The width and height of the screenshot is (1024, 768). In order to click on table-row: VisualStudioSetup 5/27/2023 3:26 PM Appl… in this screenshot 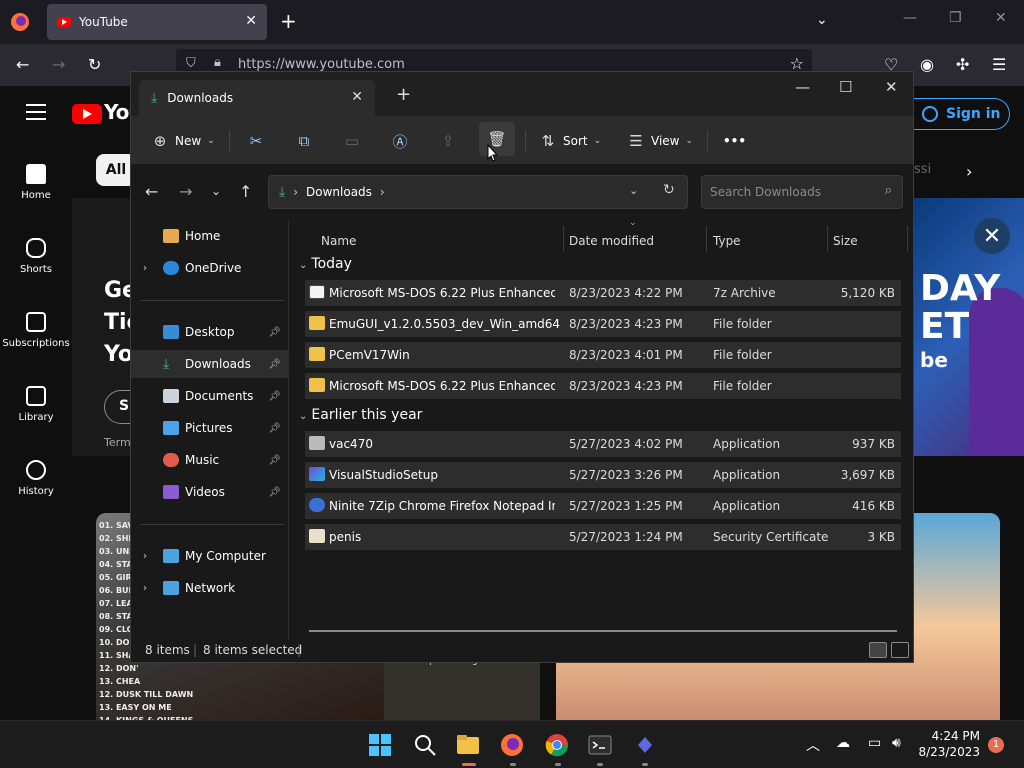, I will do `click(603, 475)`.